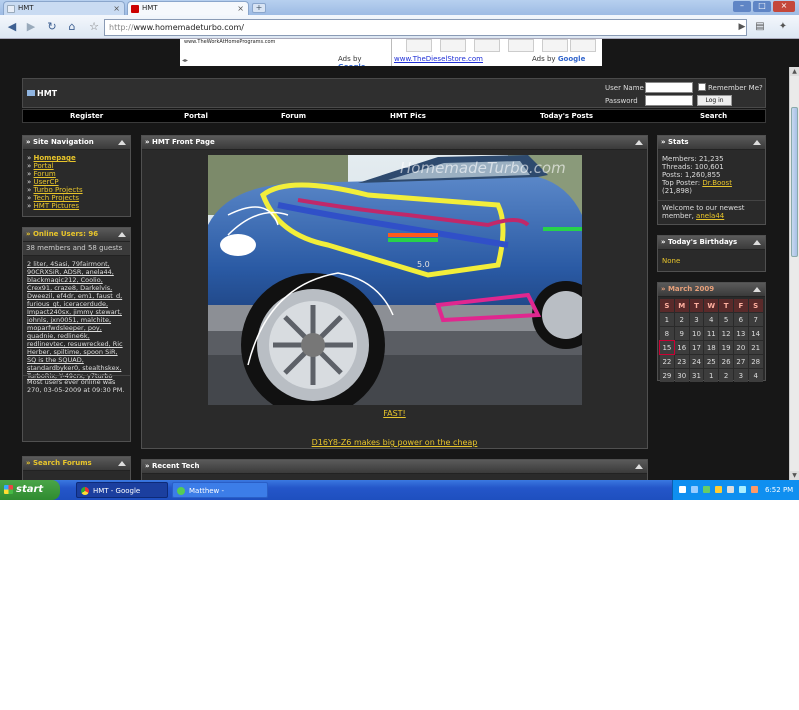 The width and height of the screenshot is (799, 710). Describe the element at coordinates (717, 183) in the screenshot. I see `top-poster-link: Dr.Boost` at that location.